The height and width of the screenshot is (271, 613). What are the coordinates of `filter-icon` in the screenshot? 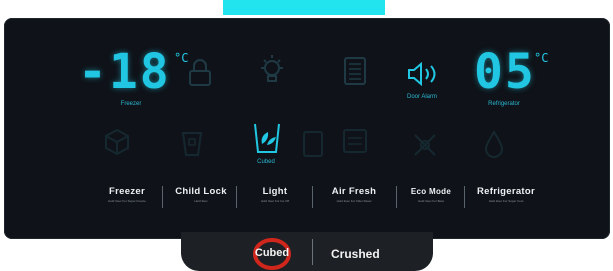 It's located at (355, 71).